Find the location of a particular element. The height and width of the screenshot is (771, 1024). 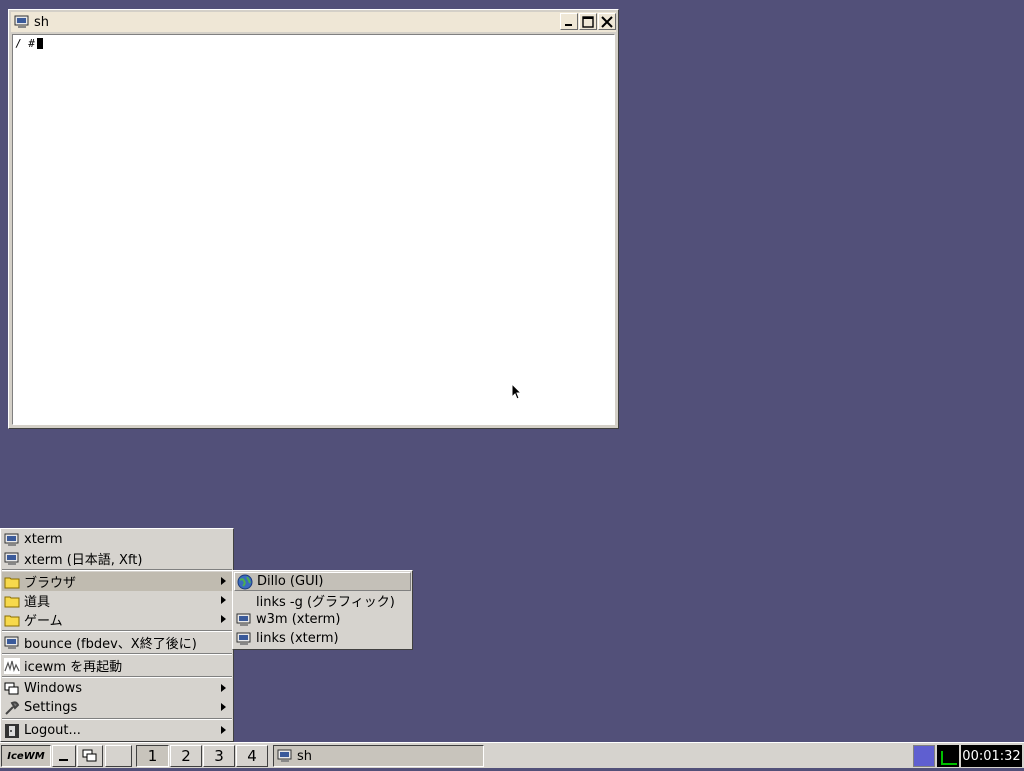

menu-item-windows: Windows is located at coordinates (117, 688).